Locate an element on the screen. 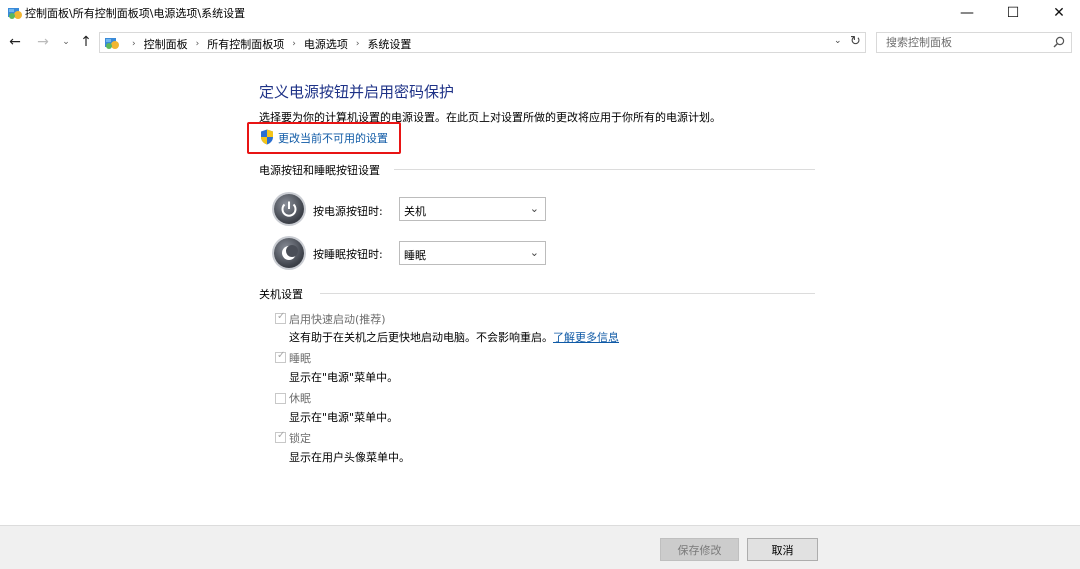  change-unavailable-settings-link: 更改当前不可用的设置 is located at coordinates (333, 138).